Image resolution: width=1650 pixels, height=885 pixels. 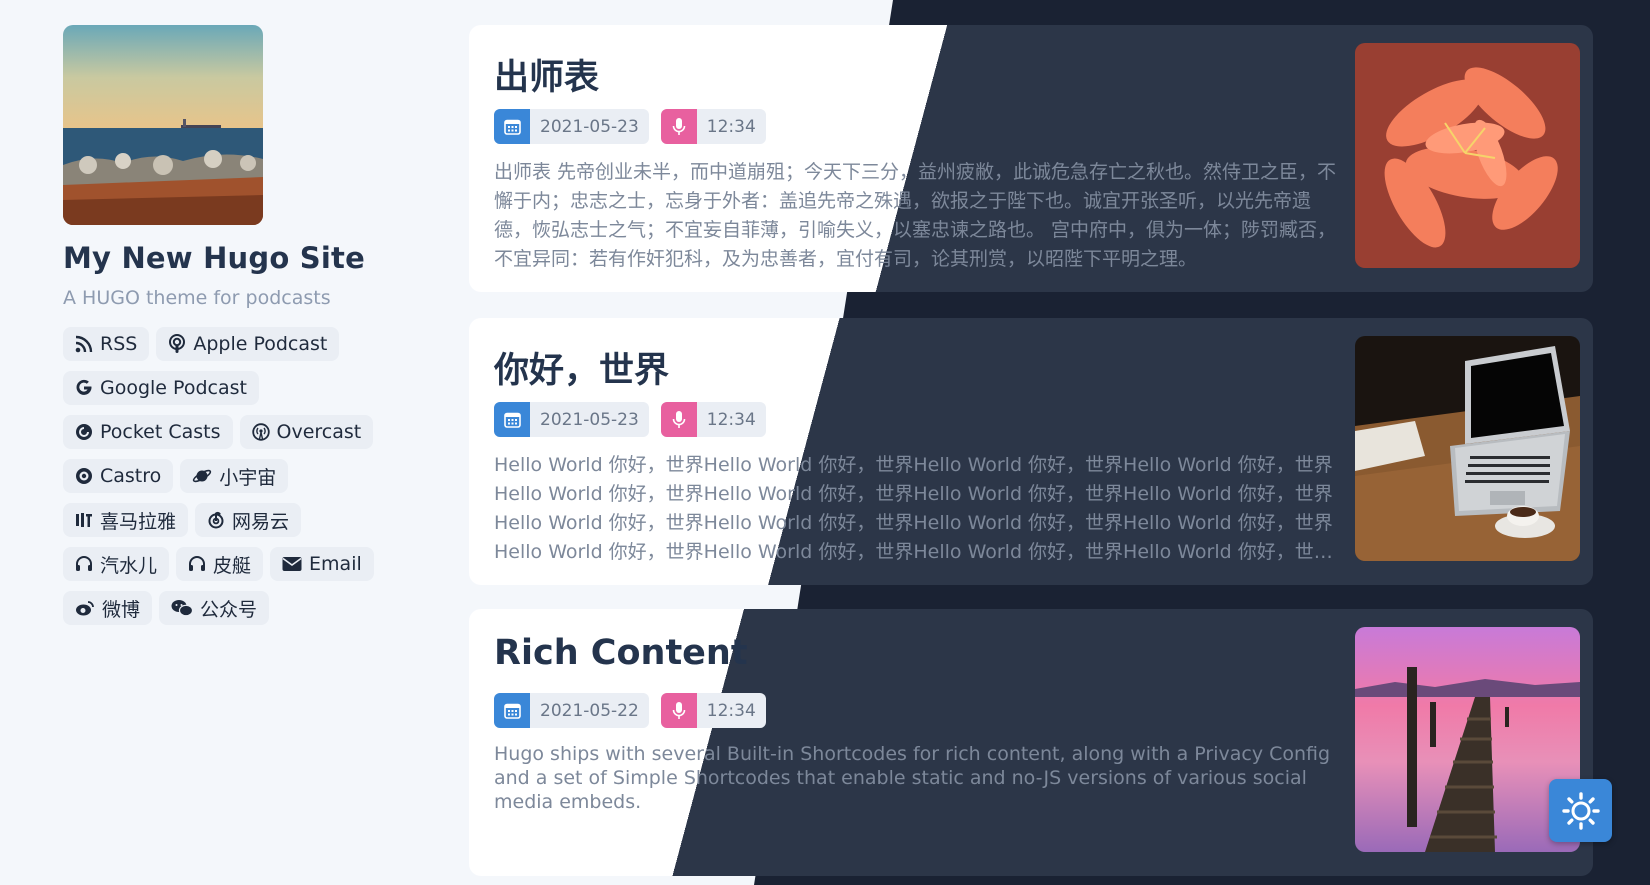 What do you see at coordinates (84, 387) in the screenshot?
I see `google-icon` at bounding box center [84, 387].